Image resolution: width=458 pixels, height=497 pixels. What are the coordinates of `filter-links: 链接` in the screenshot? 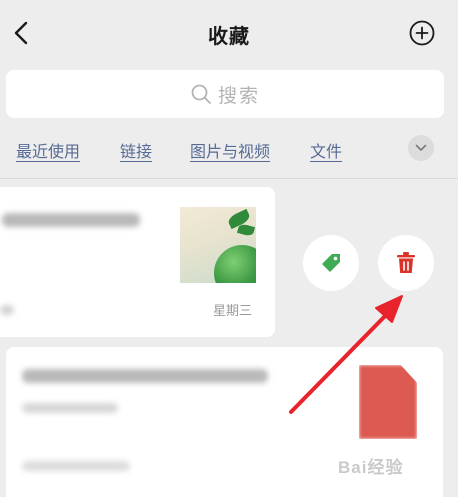 It's located at (136, 150).